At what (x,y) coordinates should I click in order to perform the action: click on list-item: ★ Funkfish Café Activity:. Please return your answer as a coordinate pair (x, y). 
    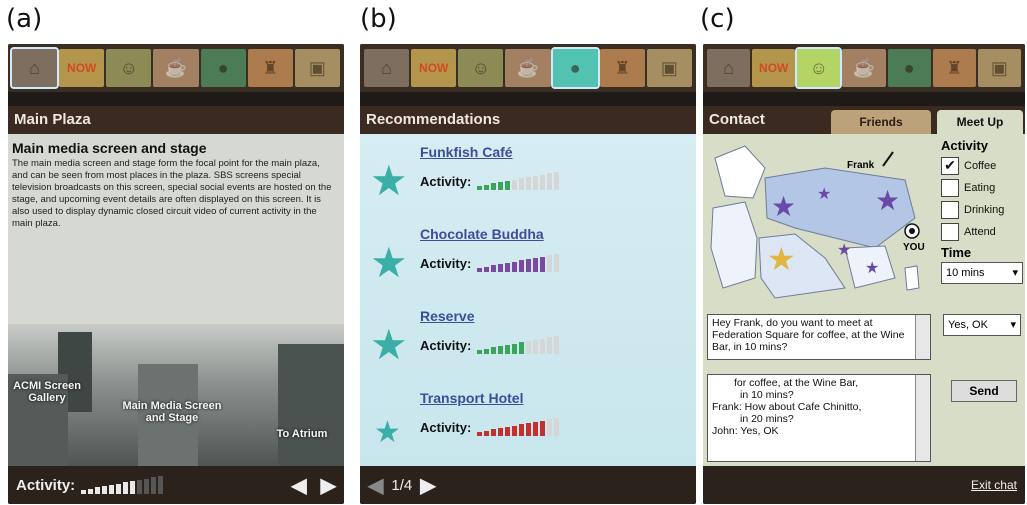
    Looking at the image, I should click on (528, 178).